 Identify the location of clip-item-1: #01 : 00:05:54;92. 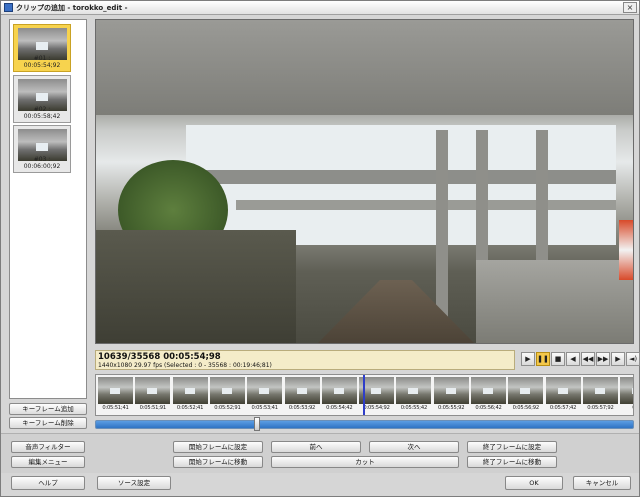
(42, 48).